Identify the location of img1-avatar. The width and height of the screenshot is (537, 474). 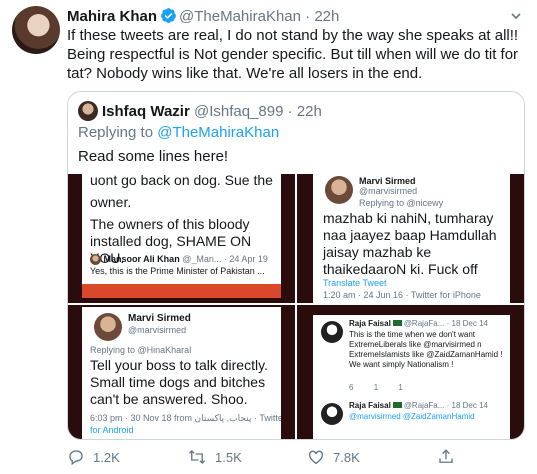
(95, 260).